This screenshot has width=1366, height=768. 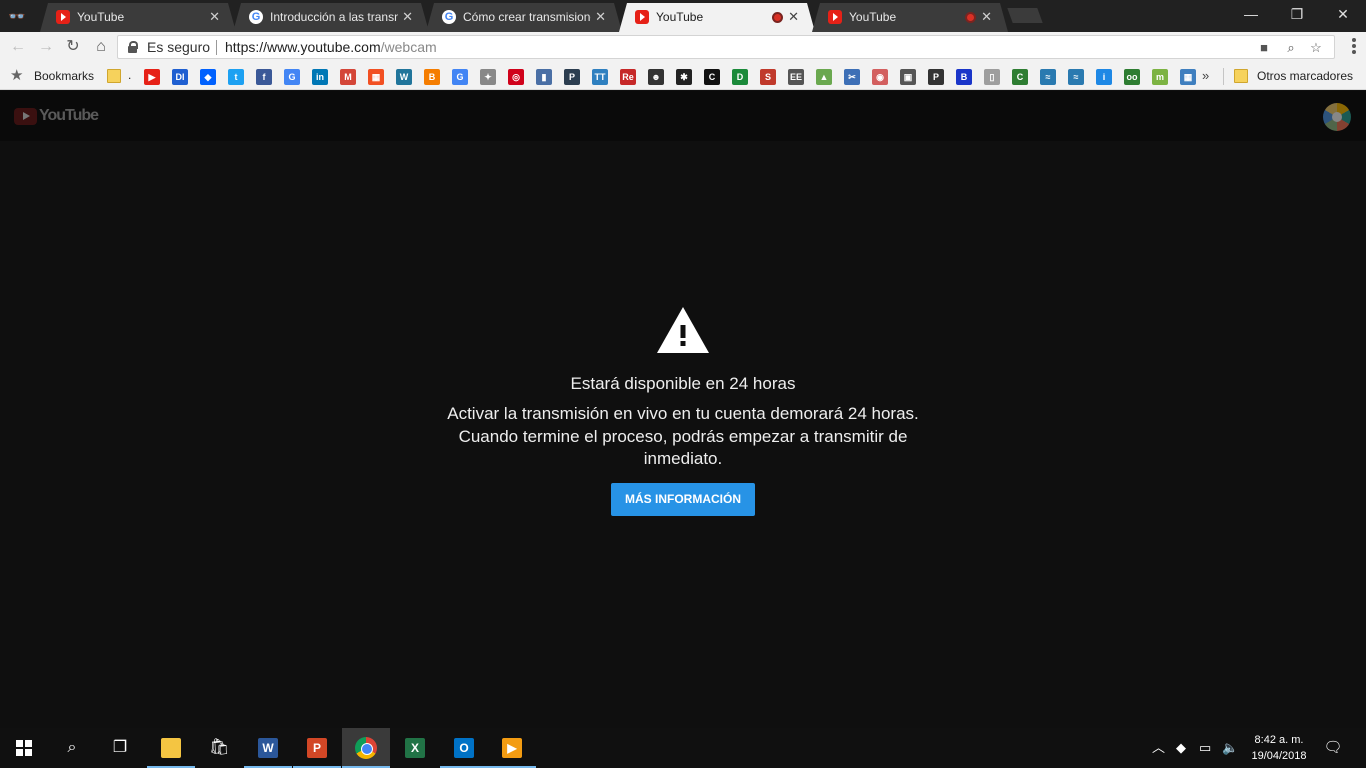 I want to click on back-arrow-icon: ←, so click(x=18, y=47).